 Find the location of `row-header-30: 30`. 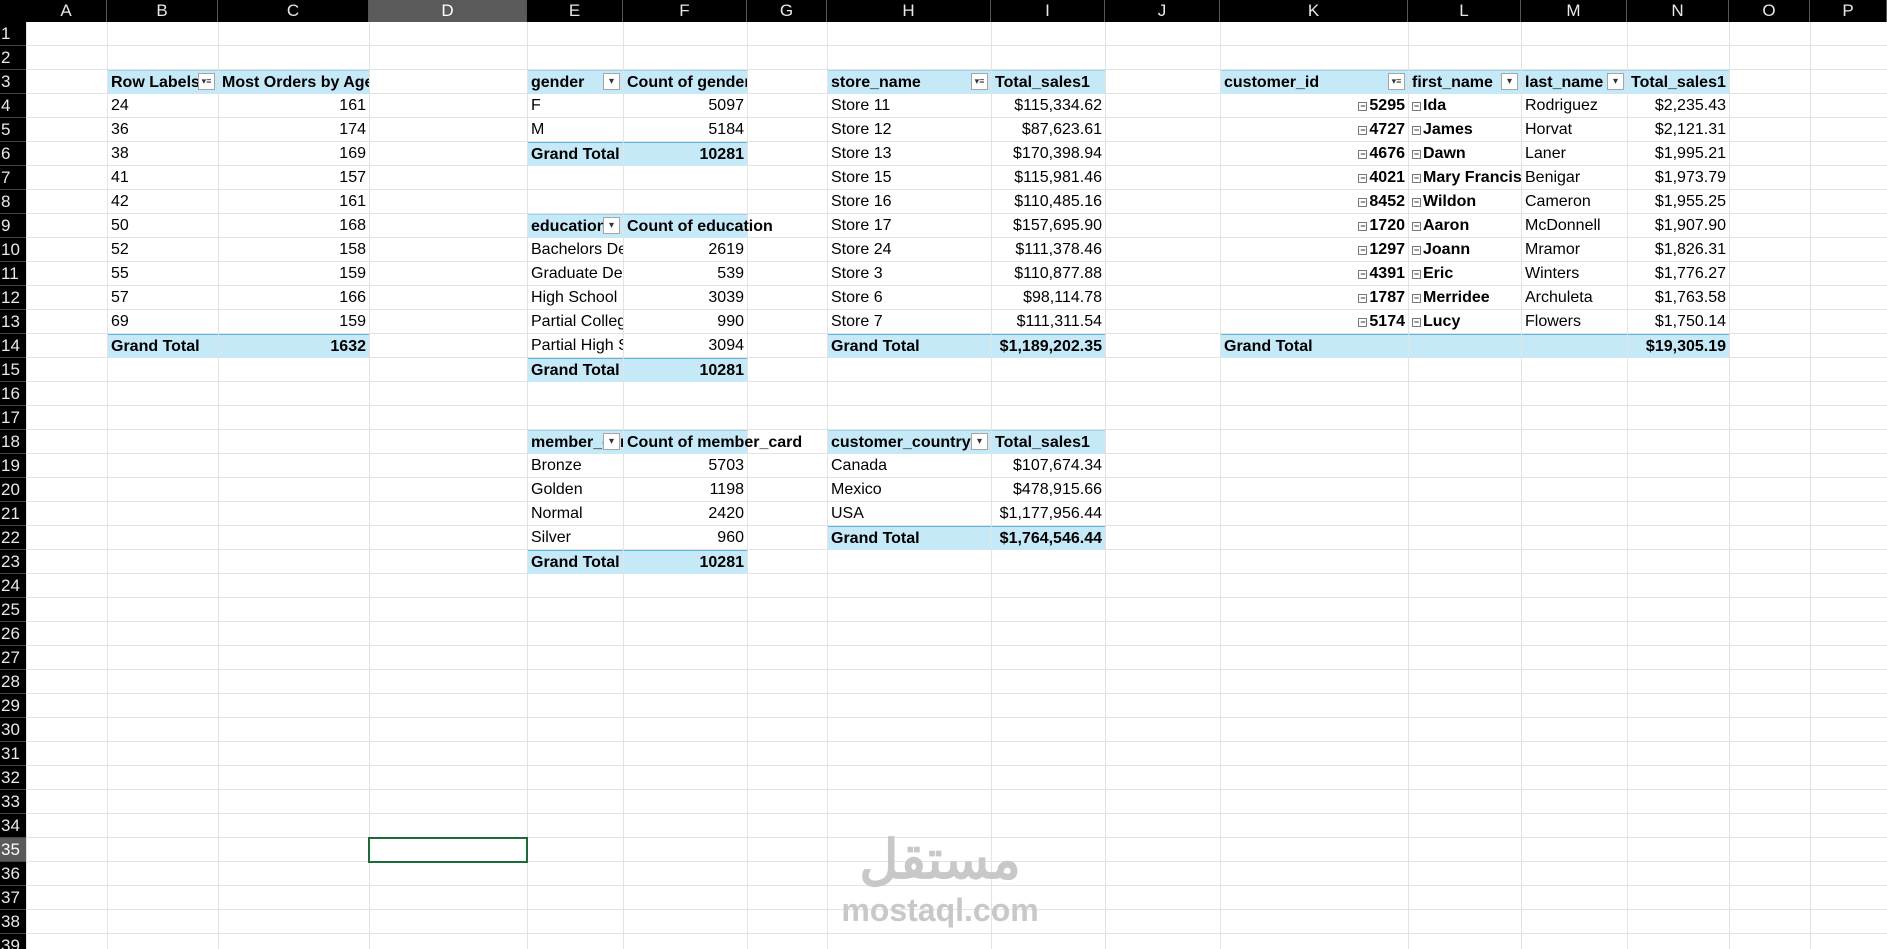

row-header-30: 30 is located at coordinates (13, 730).